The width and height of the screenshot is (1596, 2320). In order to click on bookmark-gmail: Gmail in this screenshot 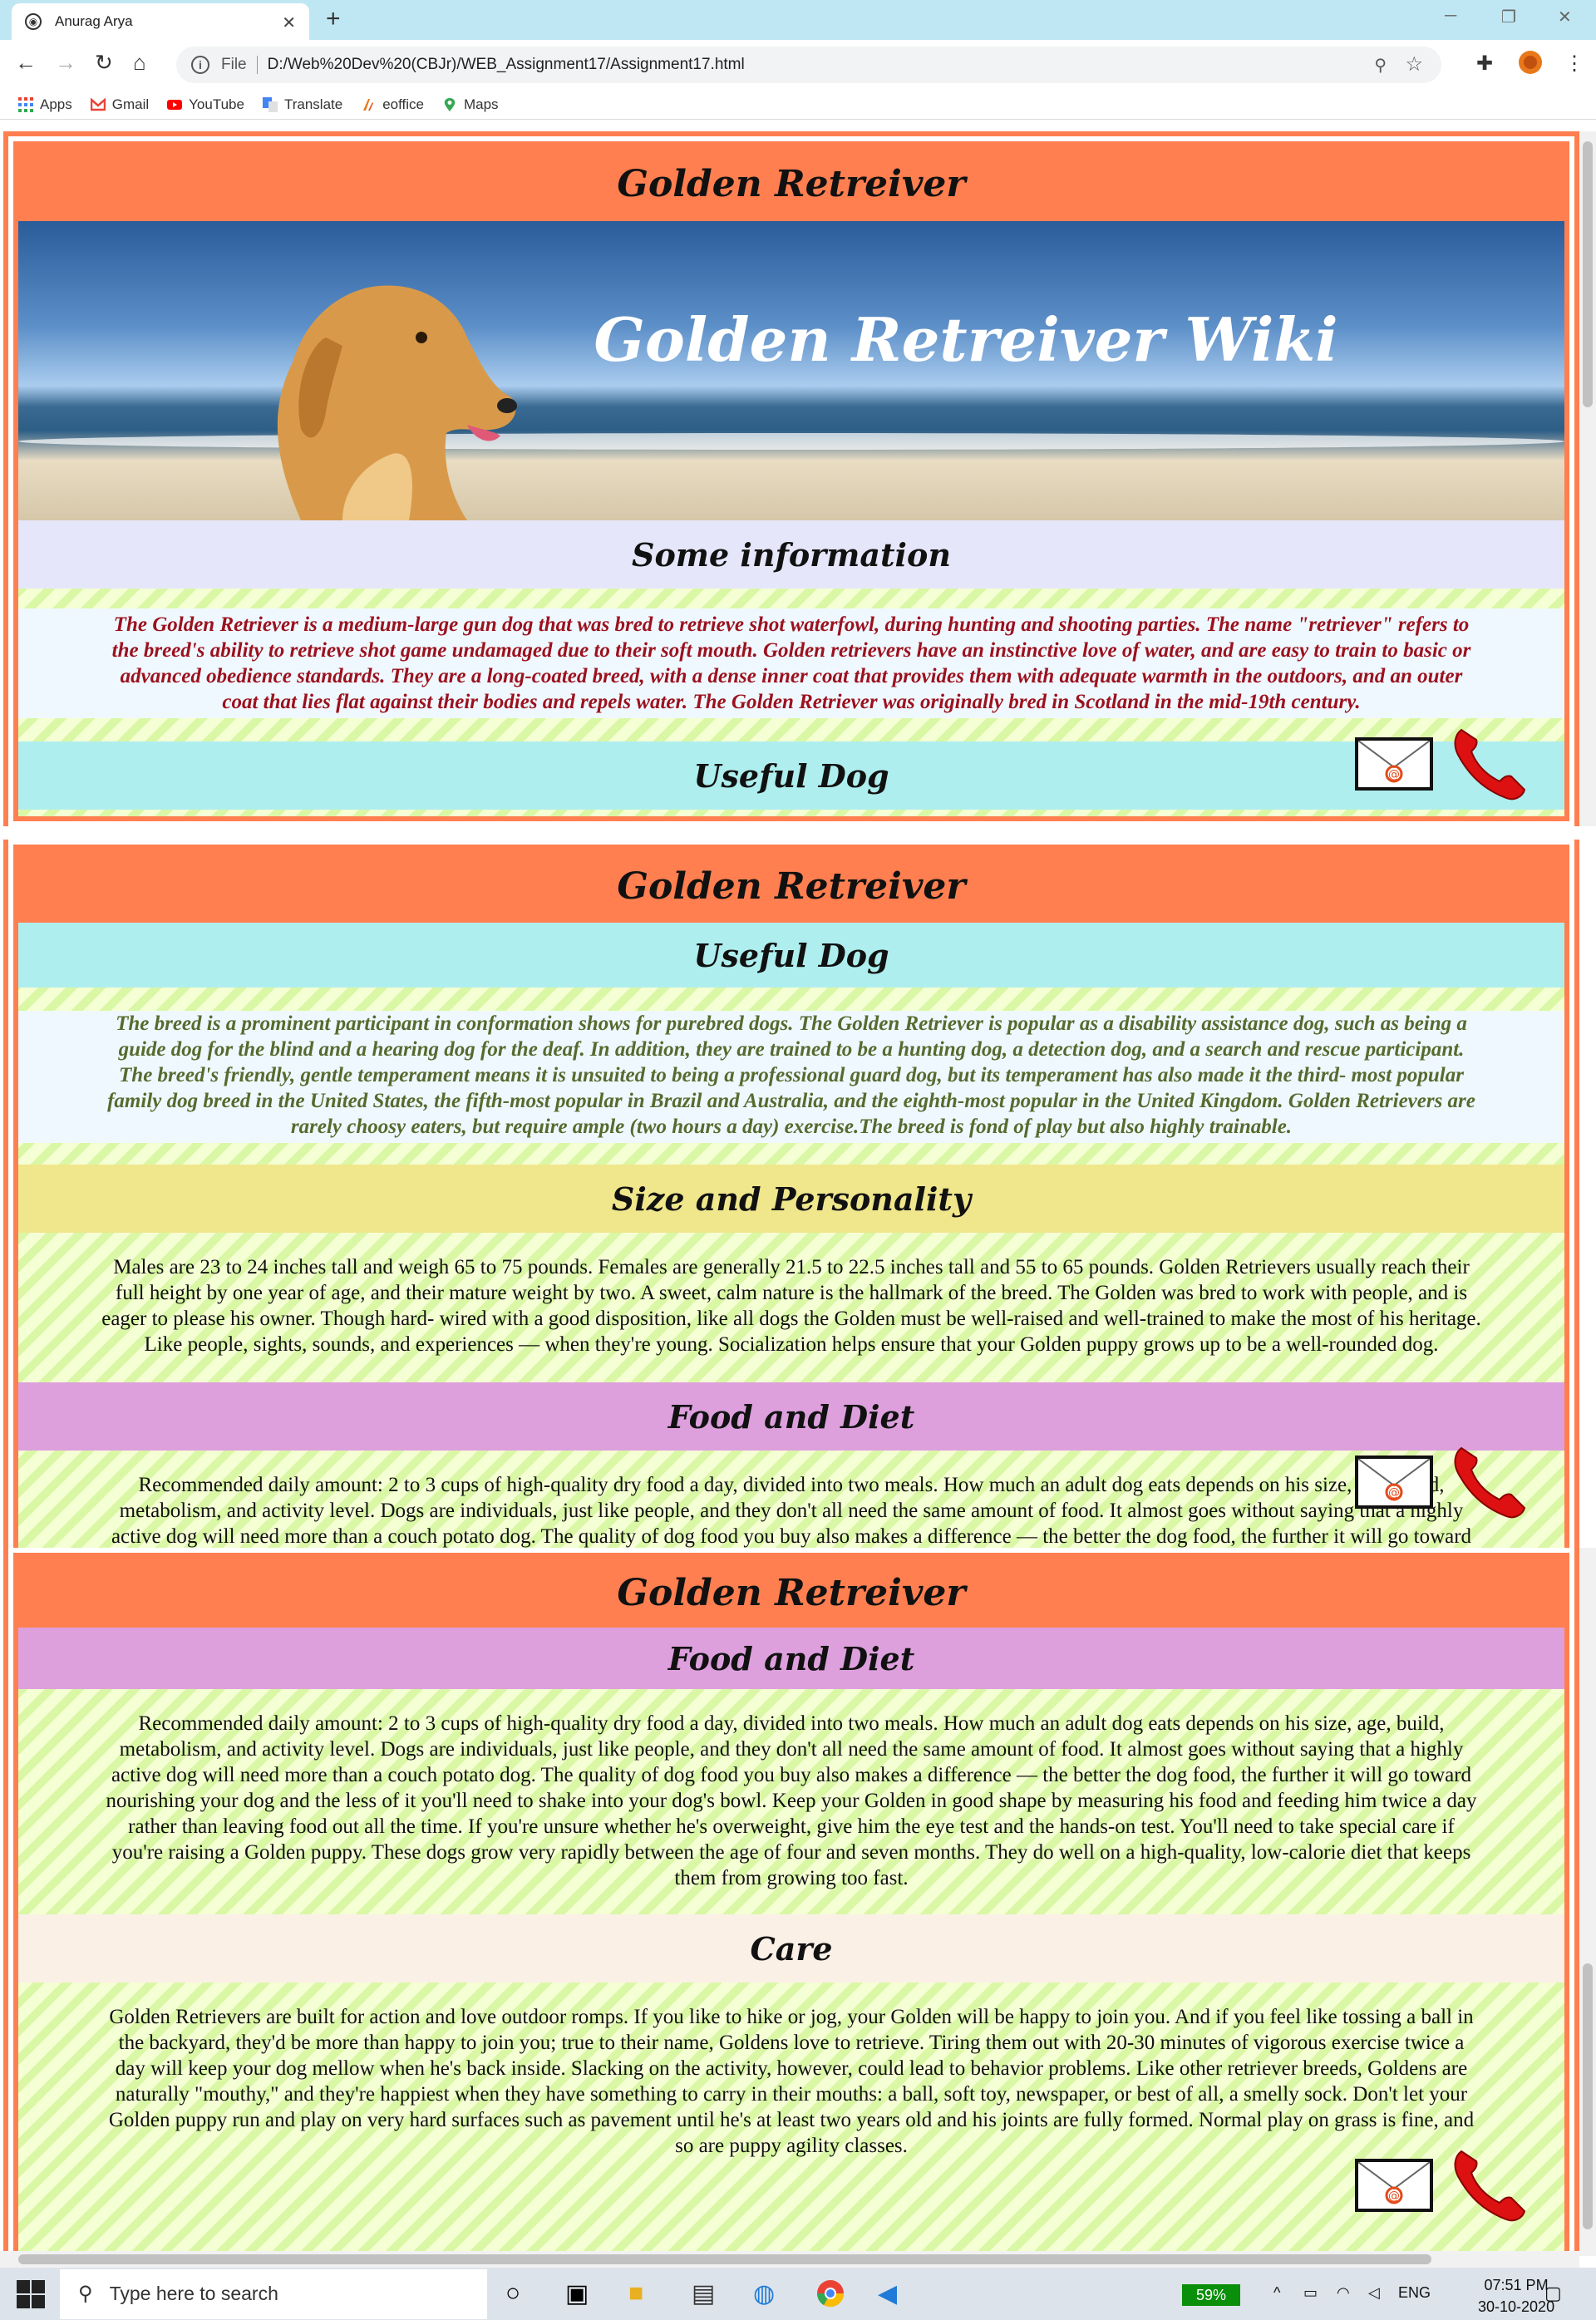, I will do `click(120, 104)`.